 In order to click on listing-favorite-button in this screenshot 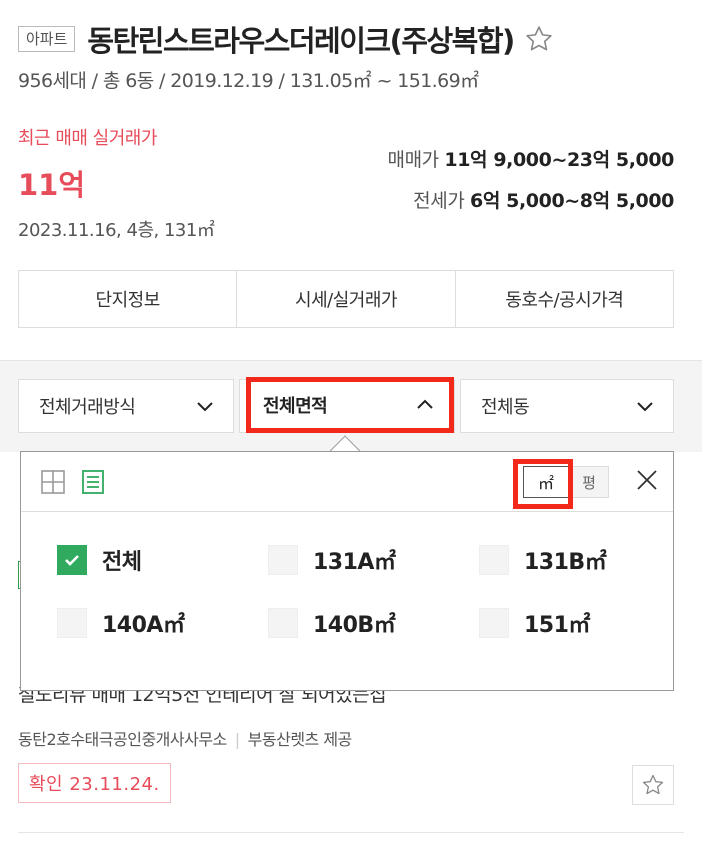, I will do `click(653, 785)`.